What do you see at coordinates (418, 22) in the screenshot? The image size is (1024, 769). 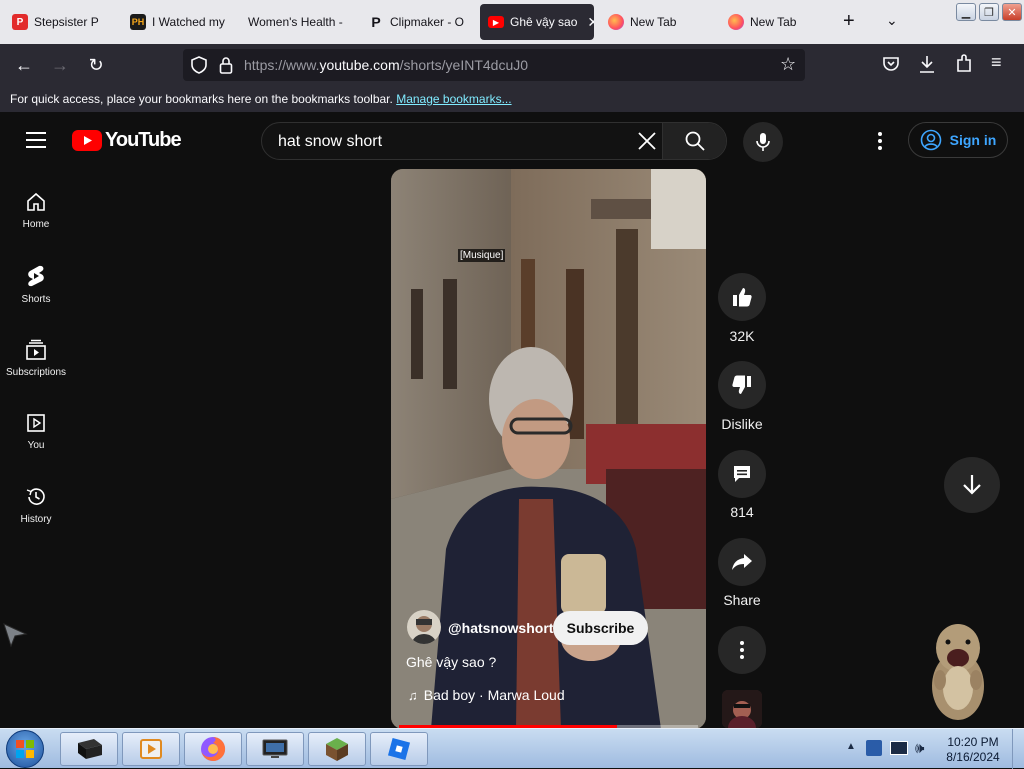 I see `tab-4: P Clipmaker - O` at bounding box center [418, 22].